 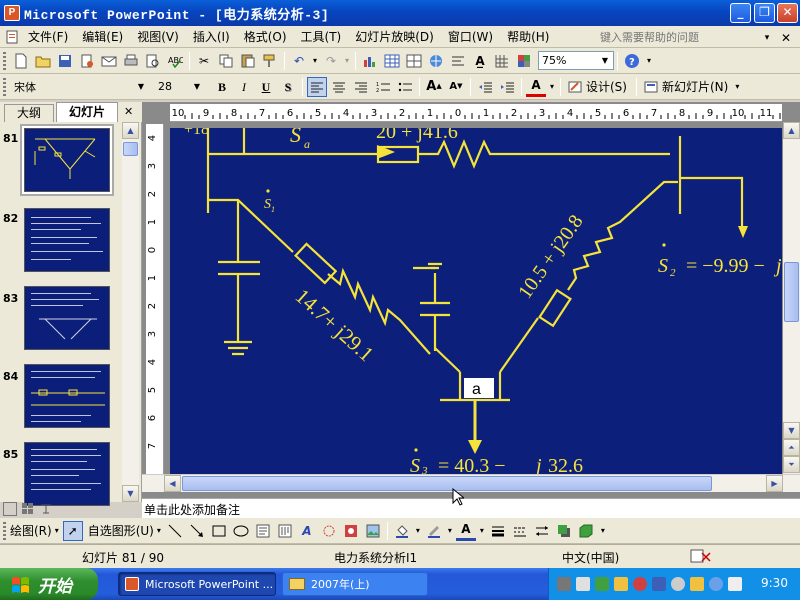 I want to click on powerpoint-app-icon: P, so click(x=12, y=13).